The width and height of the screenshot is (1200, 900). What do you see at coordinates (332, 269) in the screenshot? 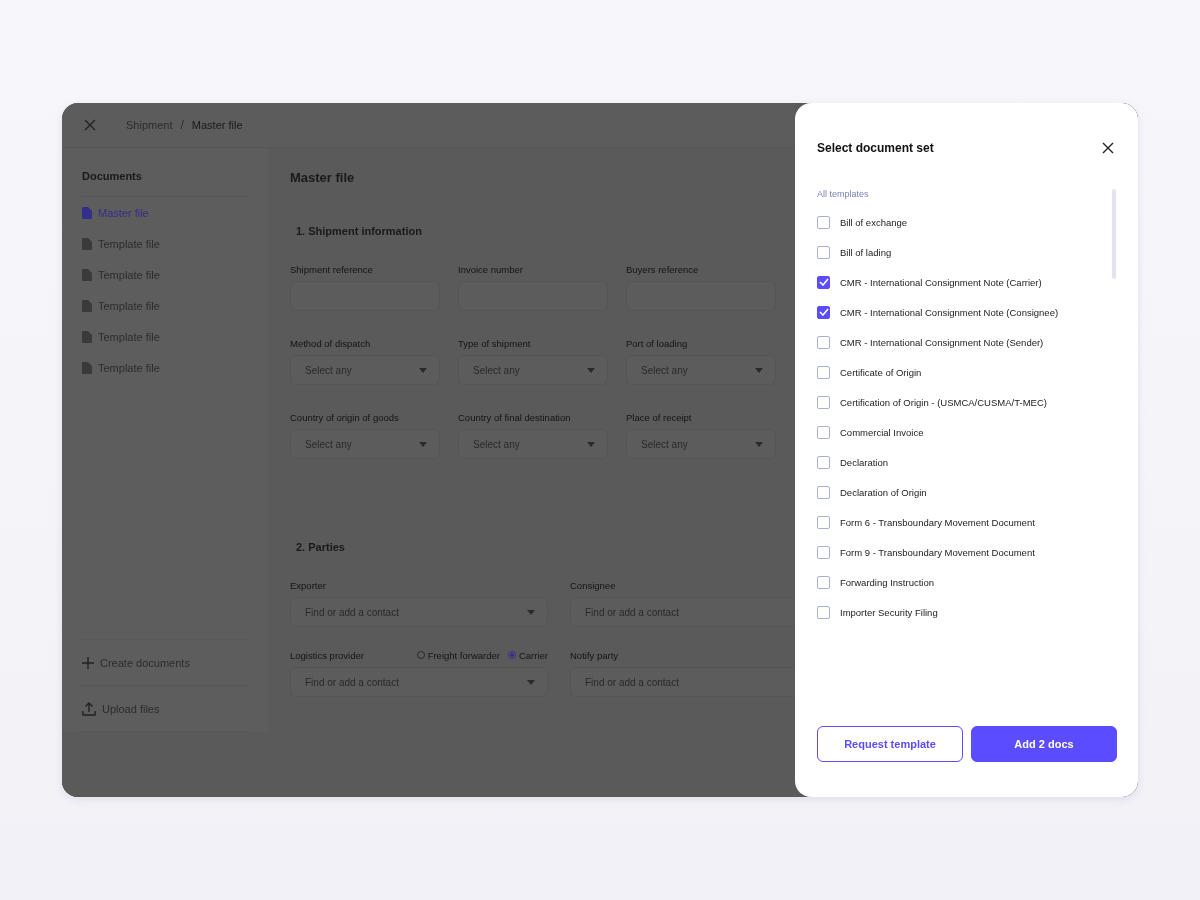
I see `field-label: Shipment reference` at bounding box center [332, 269].